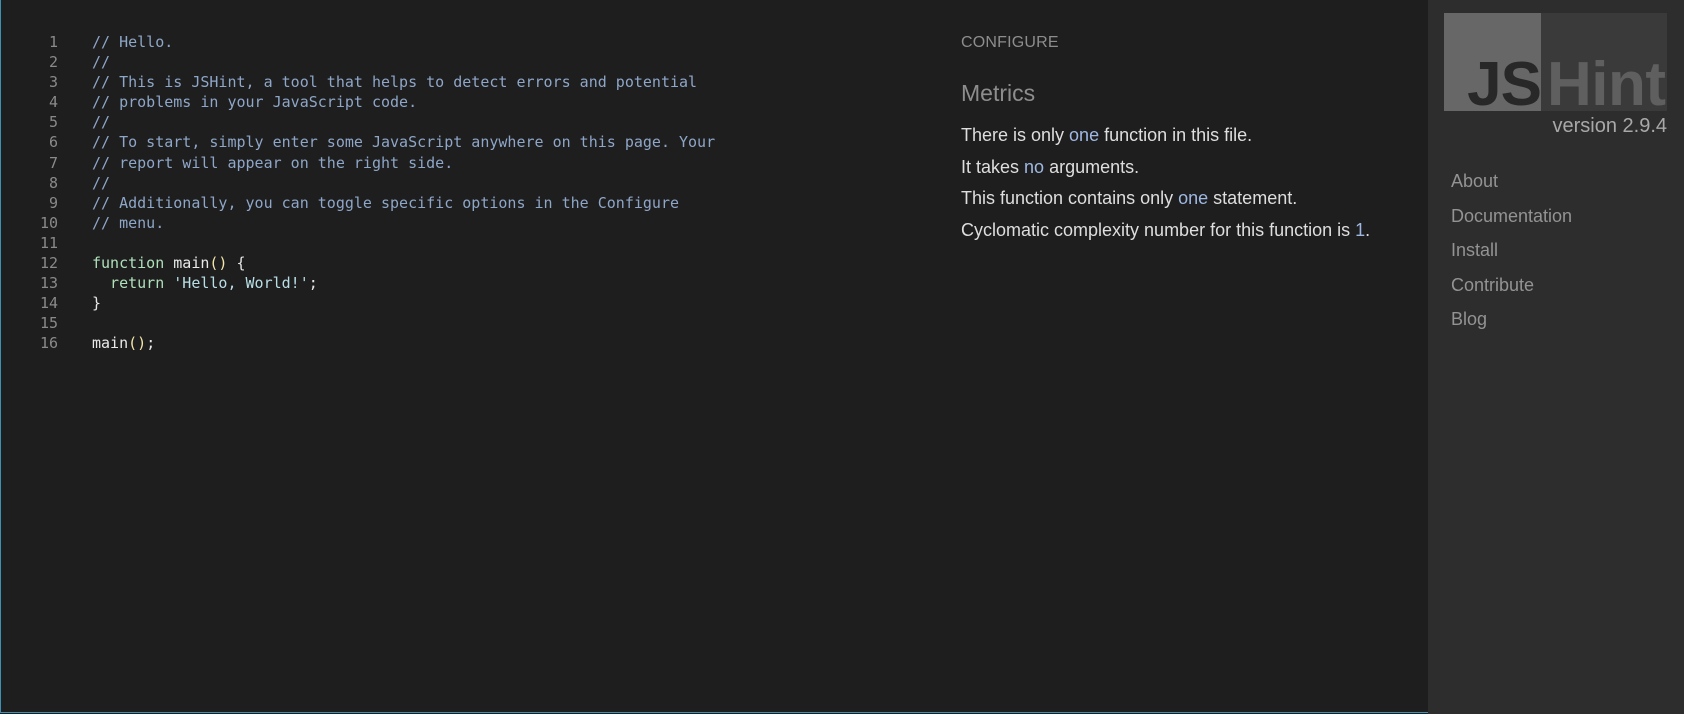 This screenshot has height=714, width=1684. I want to click on line-number: 15, so click(48, 323).